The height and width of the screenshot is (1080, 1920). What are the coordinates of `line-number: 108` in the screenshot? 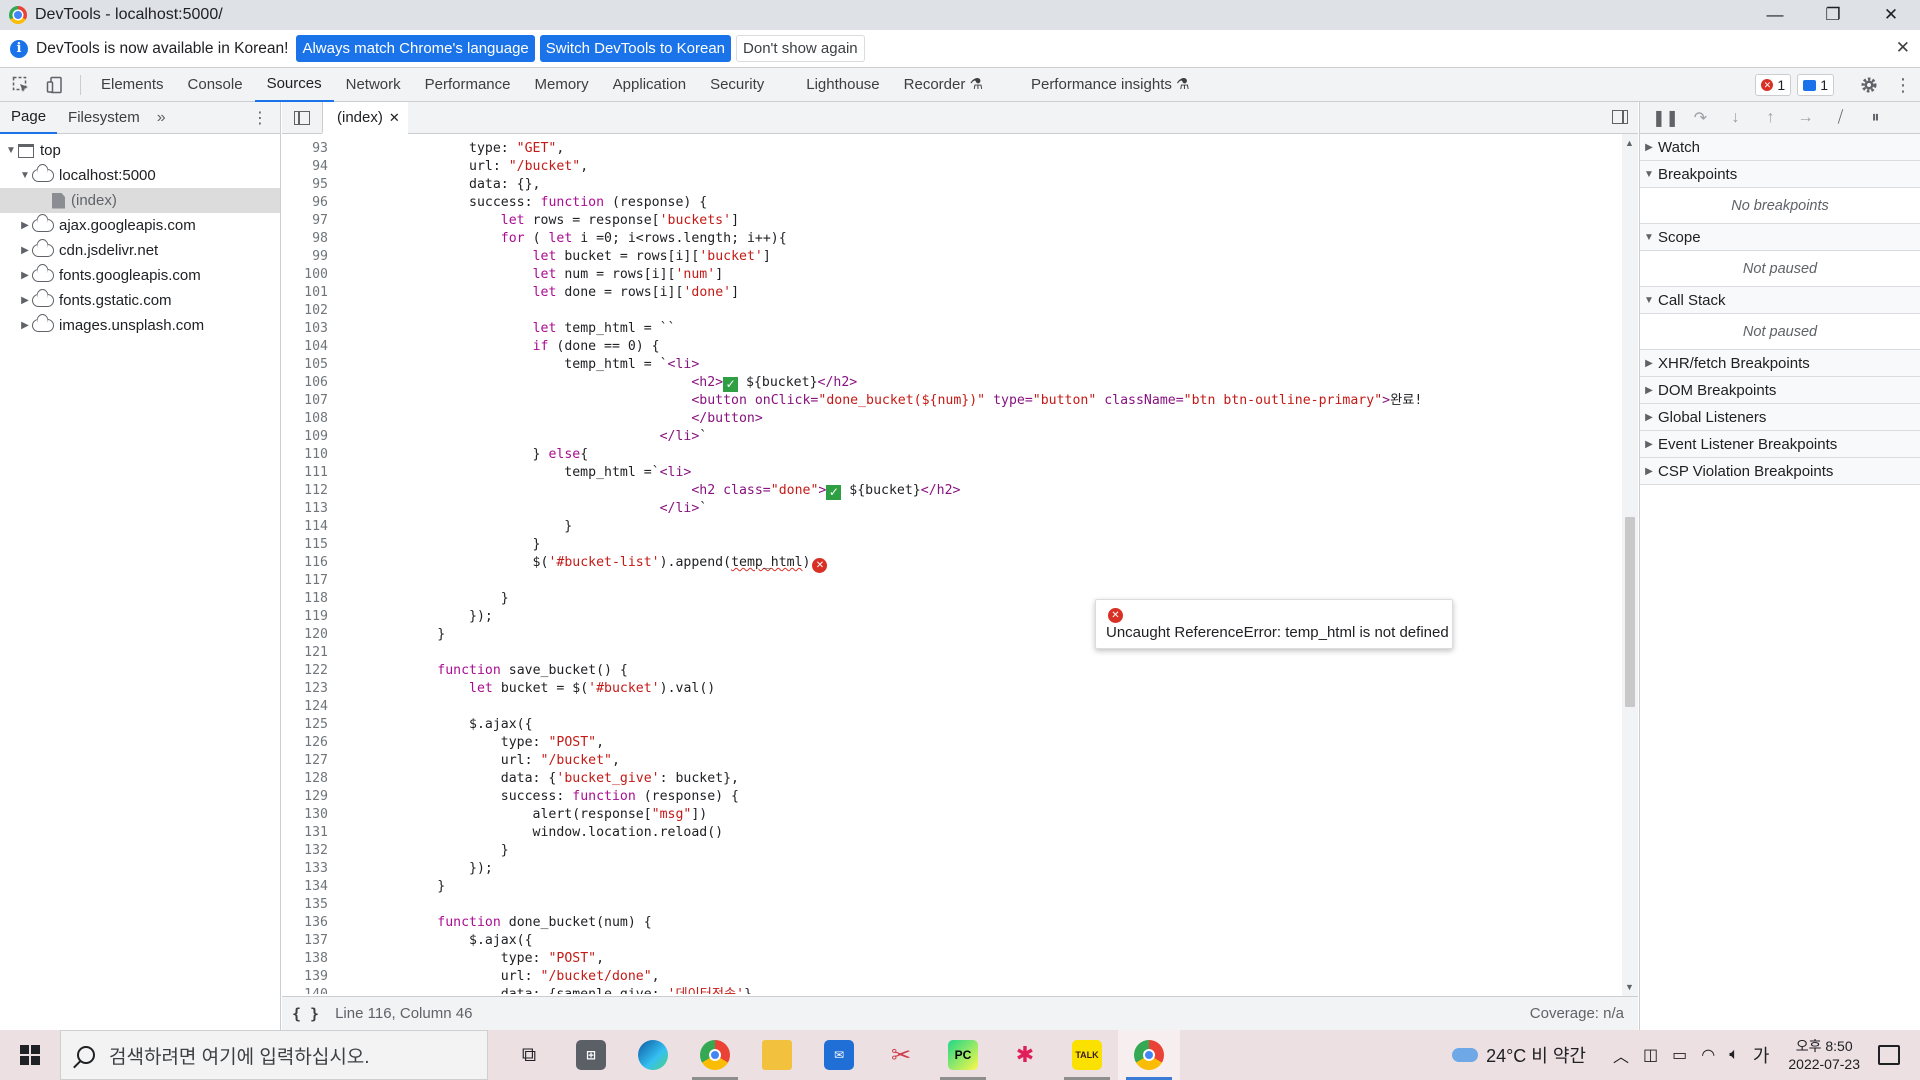 It's located at (305, 419).